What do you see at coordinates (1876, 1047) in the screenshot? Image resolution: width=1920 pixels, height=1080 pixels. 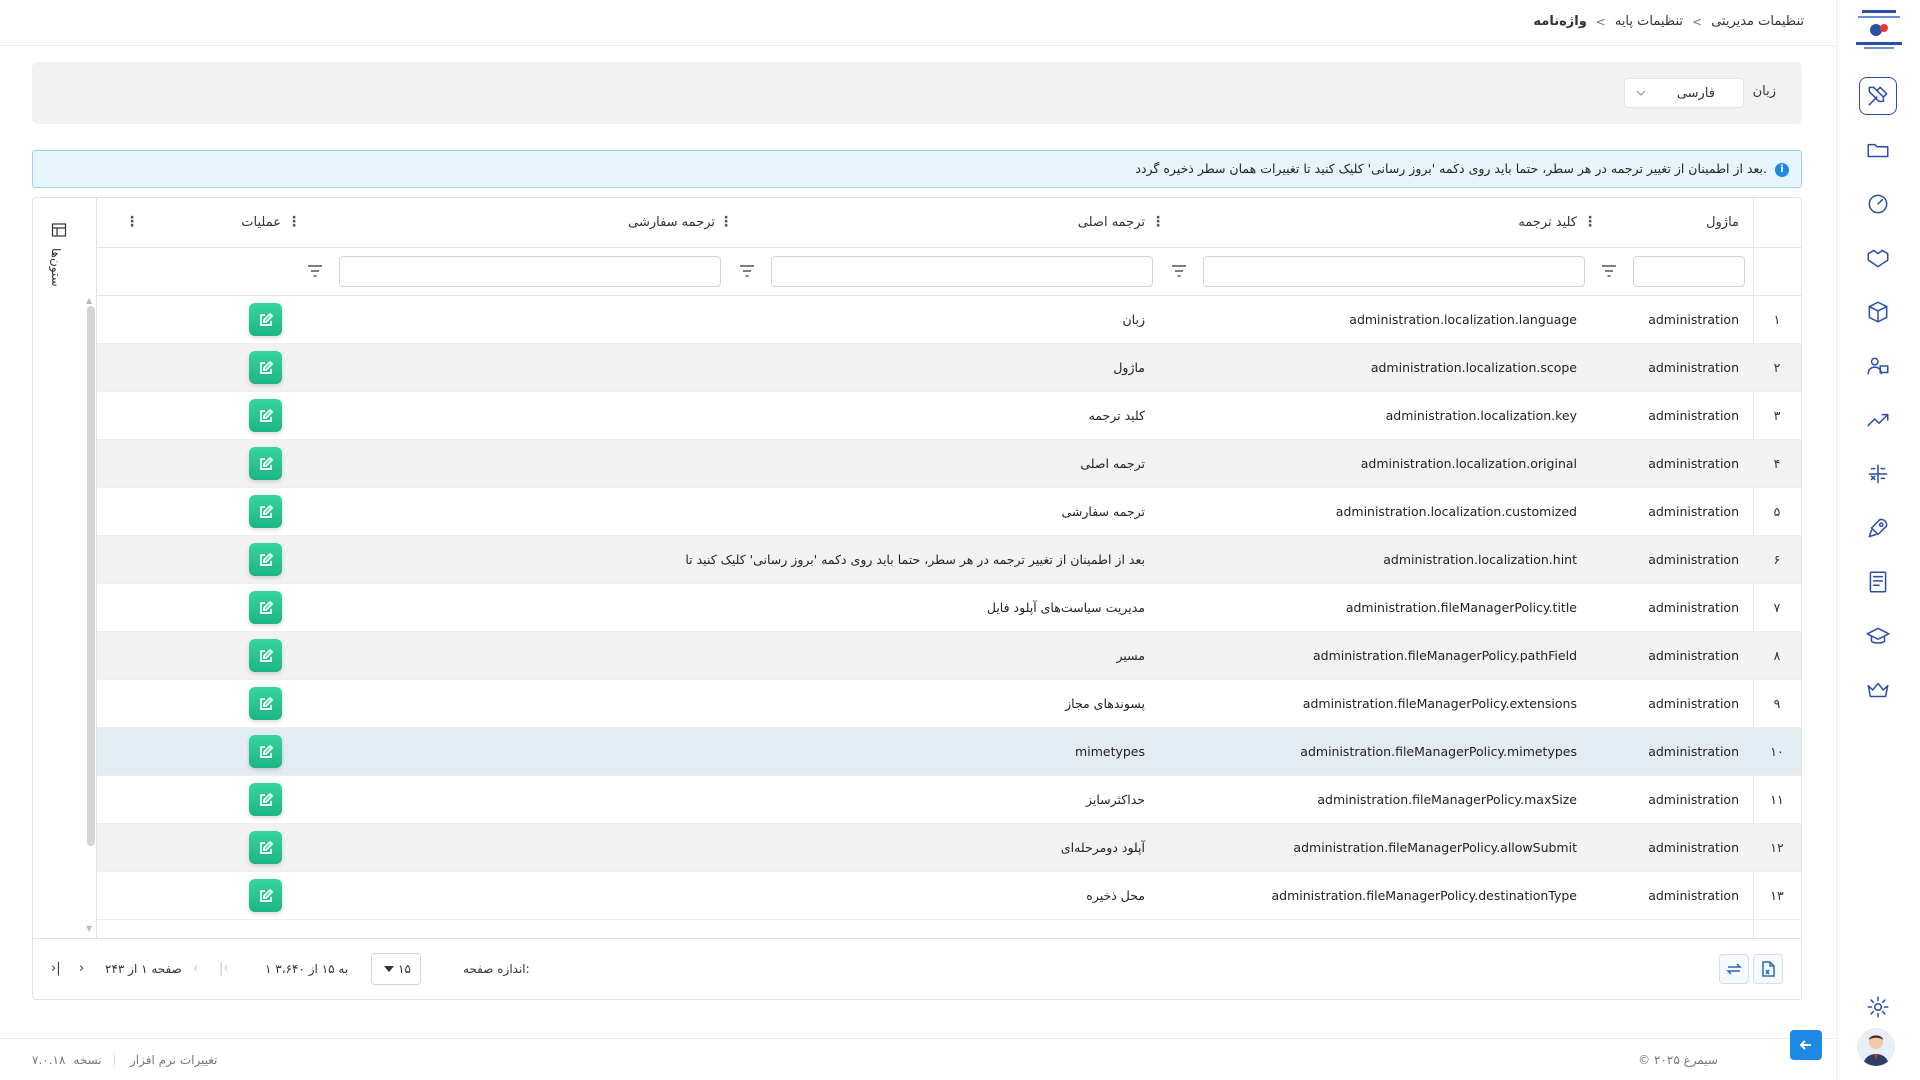 I see `user-avatar` at bounding box center [1876, 1047].